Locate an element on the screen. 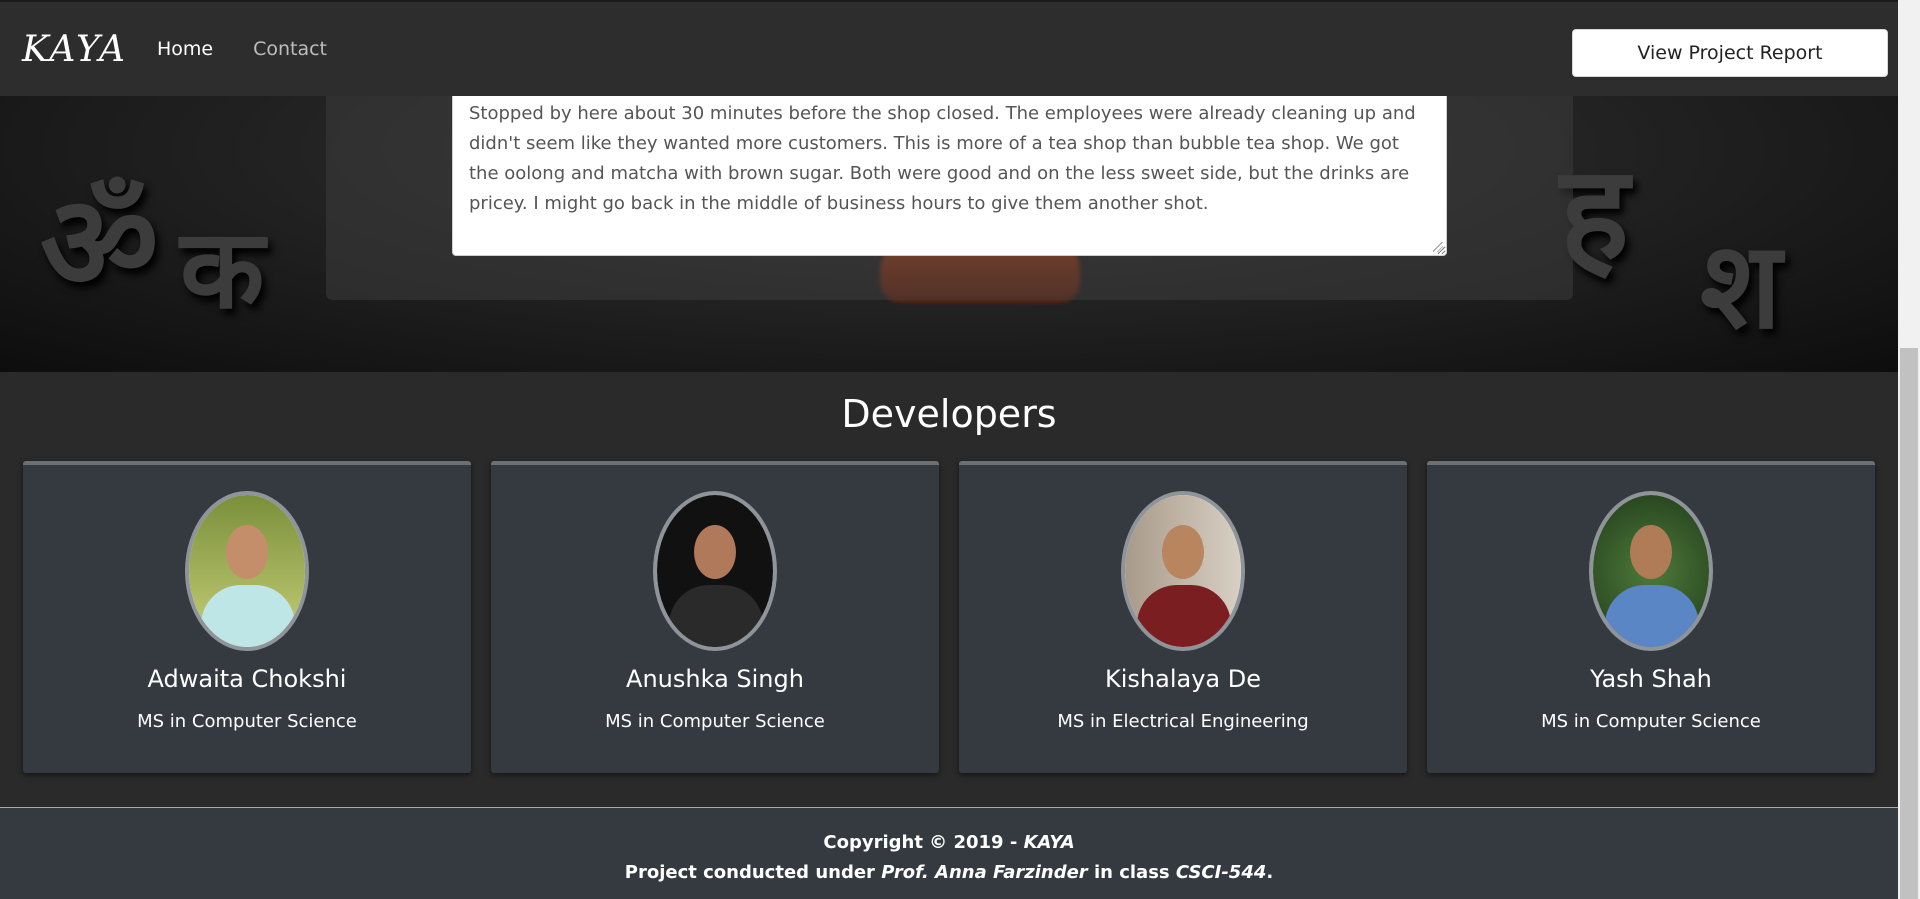  developer-card: Anushka Singh MS in Computer Science is located at coordinates (715, 617).